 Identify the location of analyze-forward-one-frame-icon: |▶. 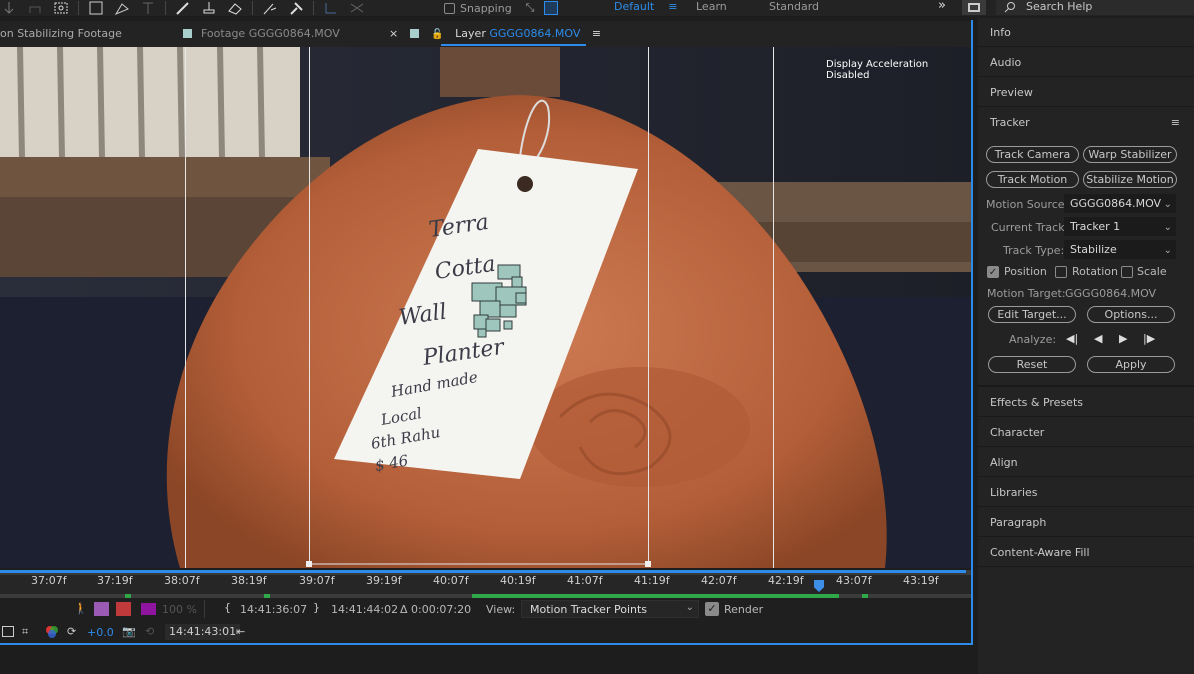
(1149, 338).